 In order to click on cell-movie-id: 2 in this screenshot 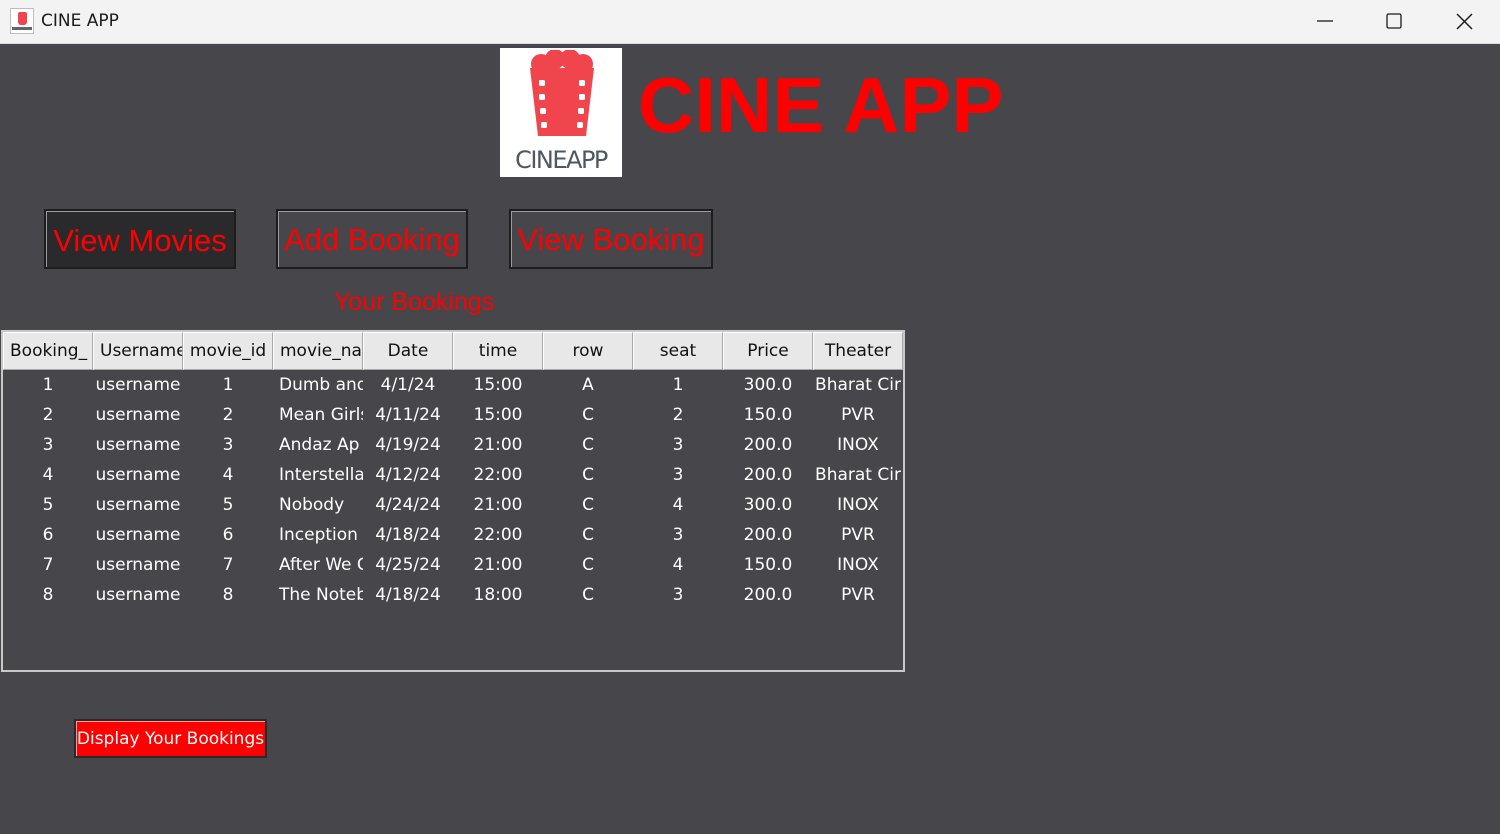, I will do `click(228, 415)`.